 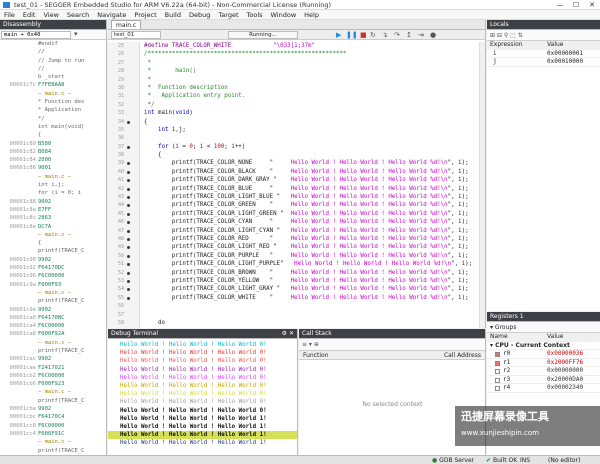 What do you see at coordinates (117, 122) in the screenshot?
I see `line-number: 34` at bounding box center [117, 122].